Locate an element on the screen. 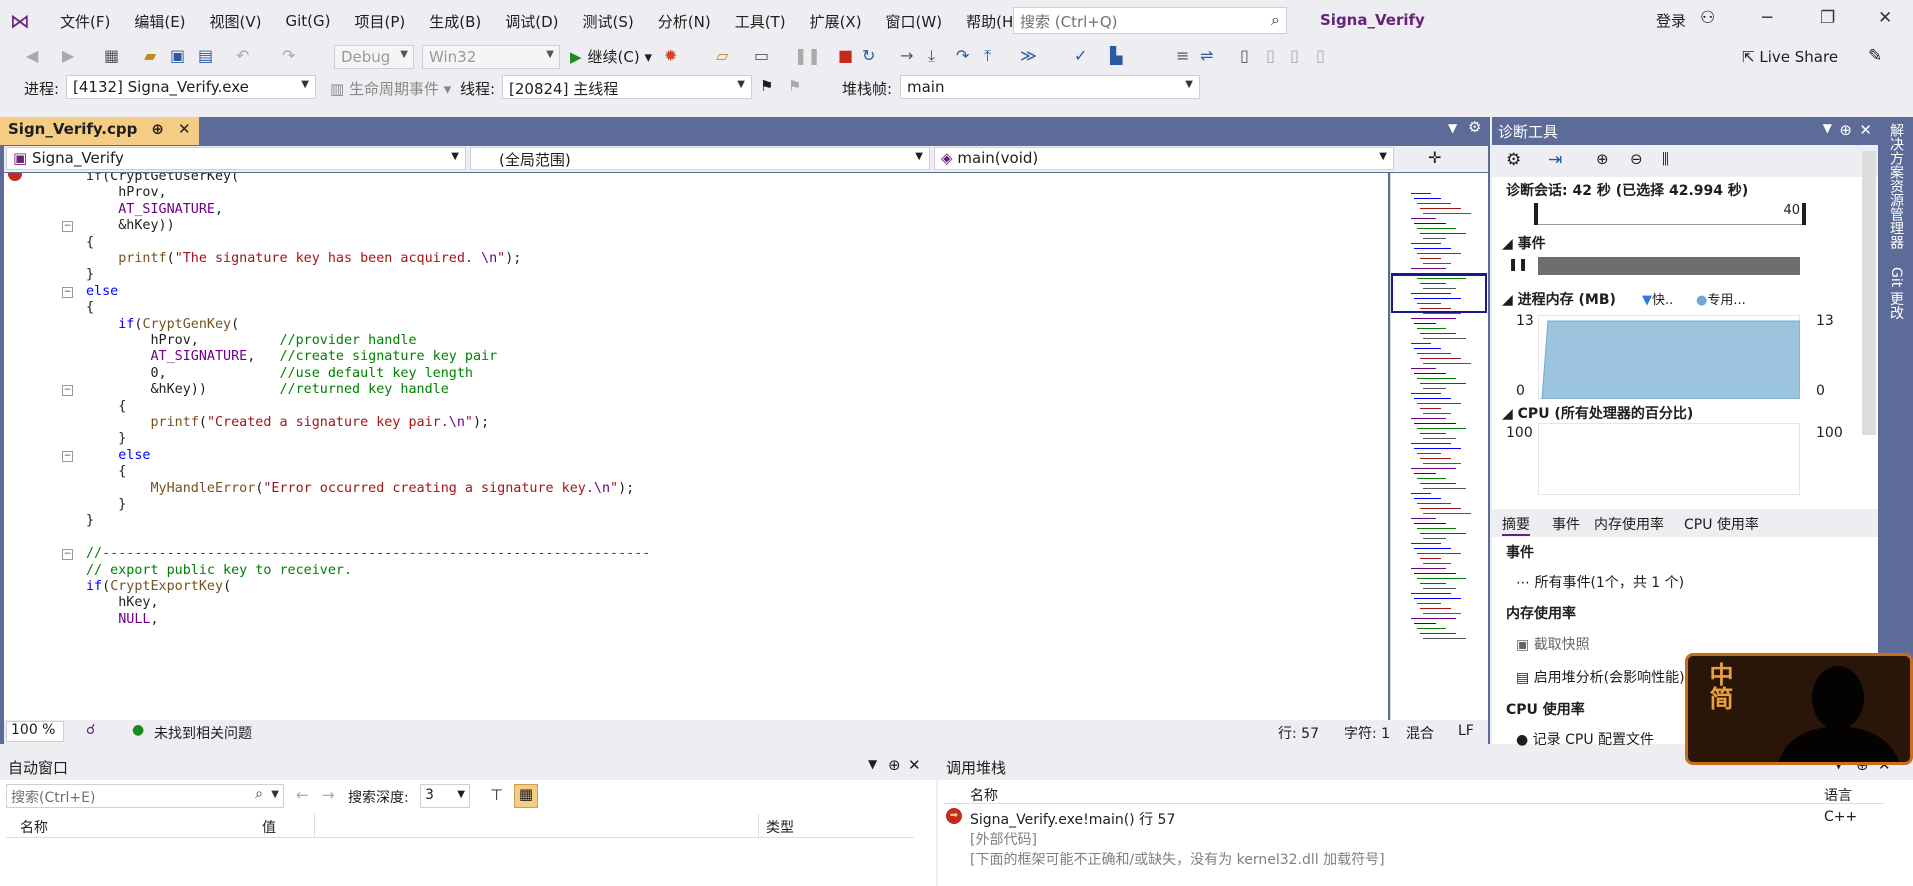 The width and height of the screenshot is (1913, 886). zoom-out-icon: ⊖ is located at coordinates (1636, 159).